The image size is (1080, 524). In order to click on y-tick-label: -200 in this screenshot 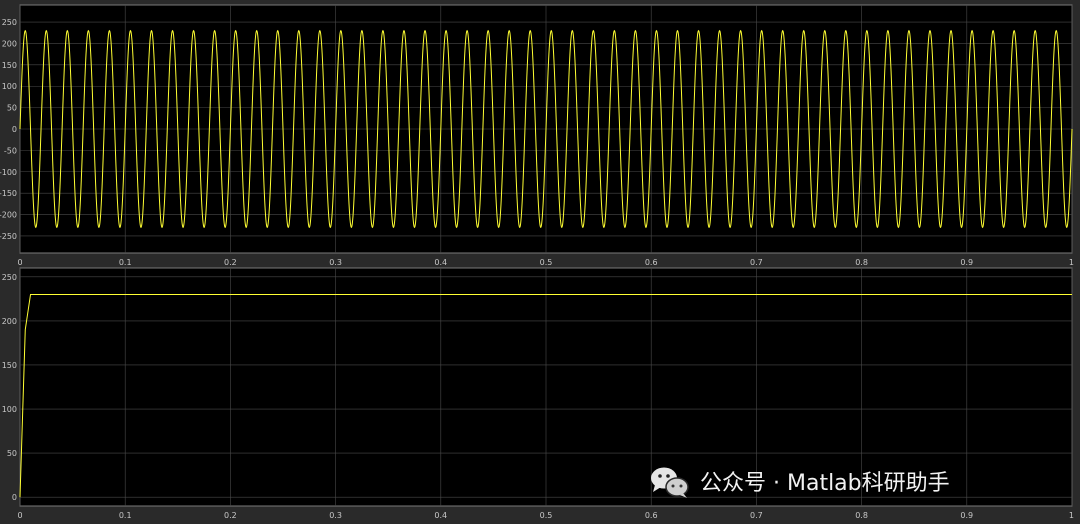, I will do `click(8, 215)`.